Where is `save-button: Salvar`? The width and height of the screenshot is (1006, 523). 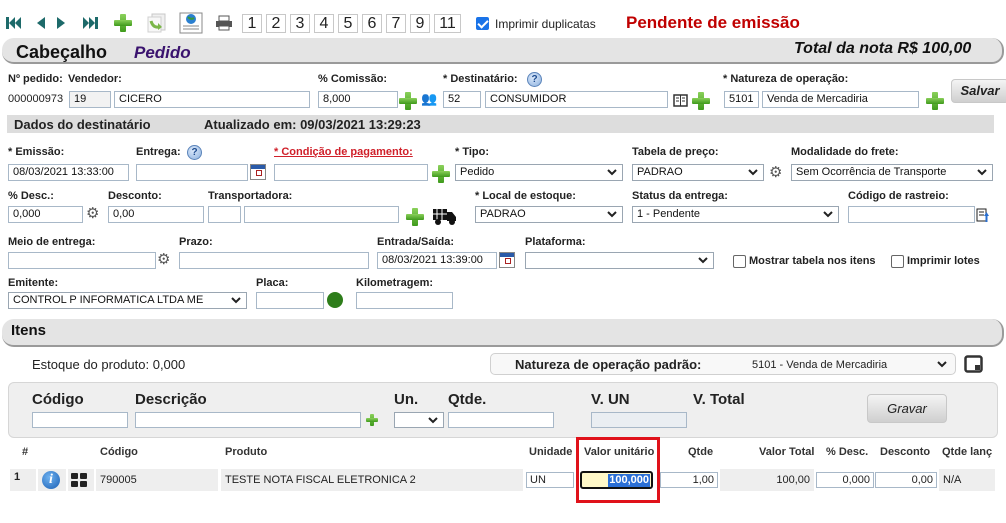 save-button: Salvar is located at coordinates (978, 91).